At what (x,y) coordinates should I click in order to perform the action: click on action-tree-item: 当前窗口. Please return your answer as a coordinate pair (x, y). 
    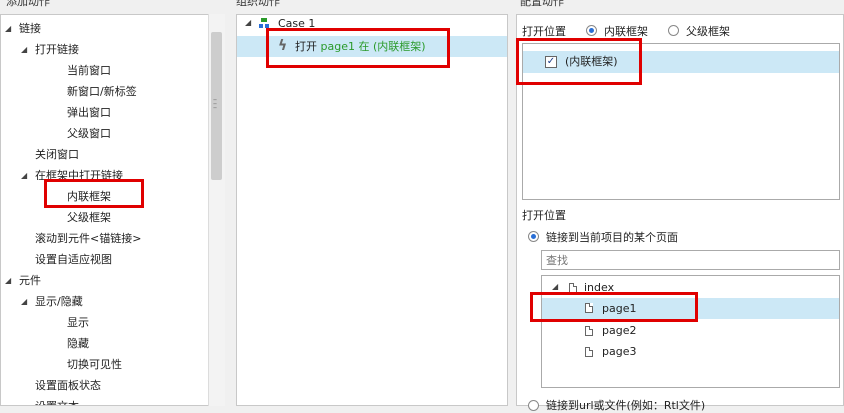
    Looking at the image, I should click on (105, 70).